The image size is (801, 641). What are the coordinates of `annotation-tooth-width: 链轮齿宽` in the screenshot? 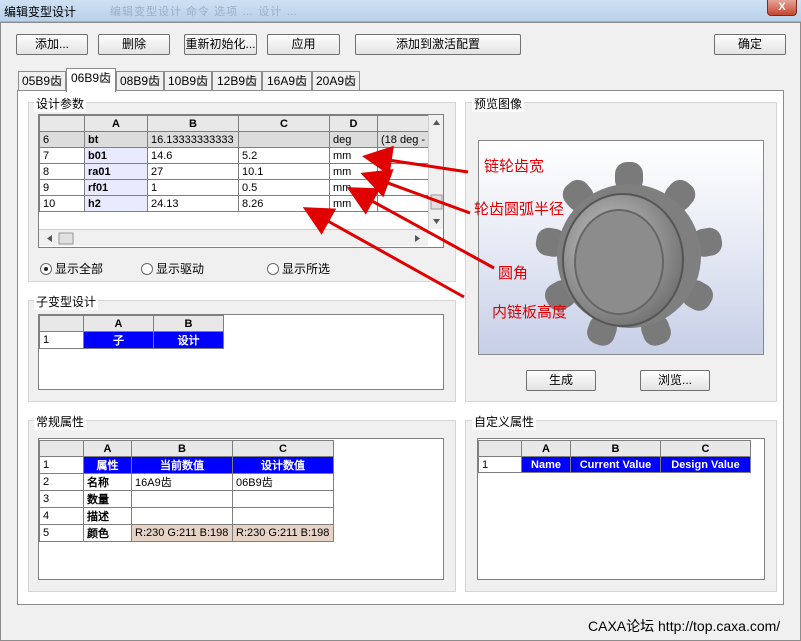 It's located at (514, 166).